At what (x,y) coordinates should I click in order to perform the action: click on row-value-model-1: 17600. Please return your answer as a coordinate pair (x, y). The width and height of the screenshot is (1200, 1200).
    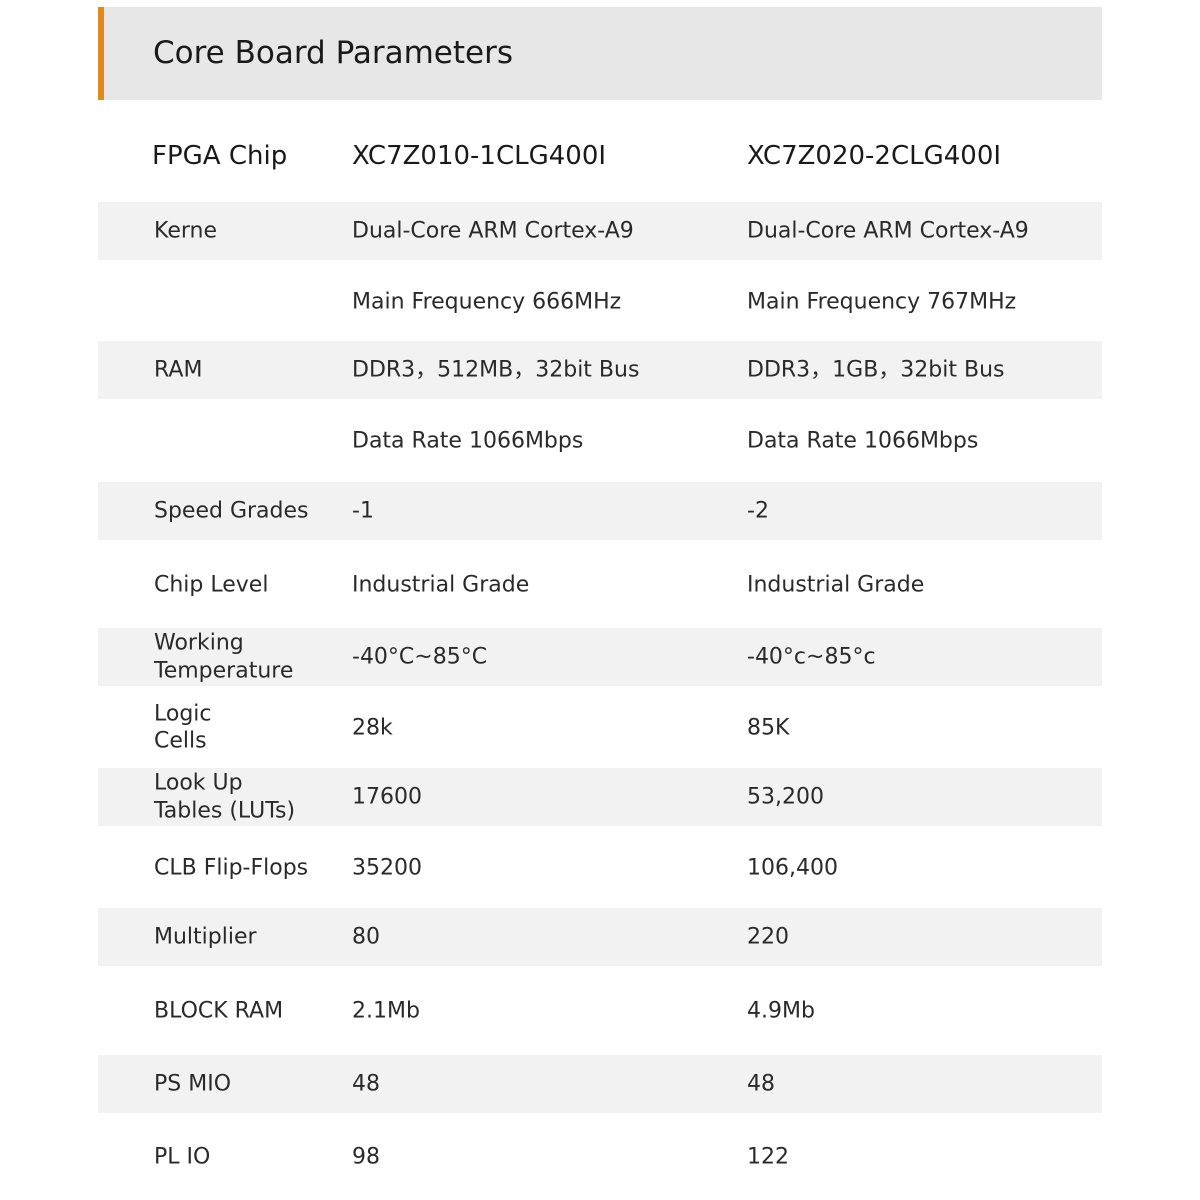
    Looking at the image, I should click on (387, 797).